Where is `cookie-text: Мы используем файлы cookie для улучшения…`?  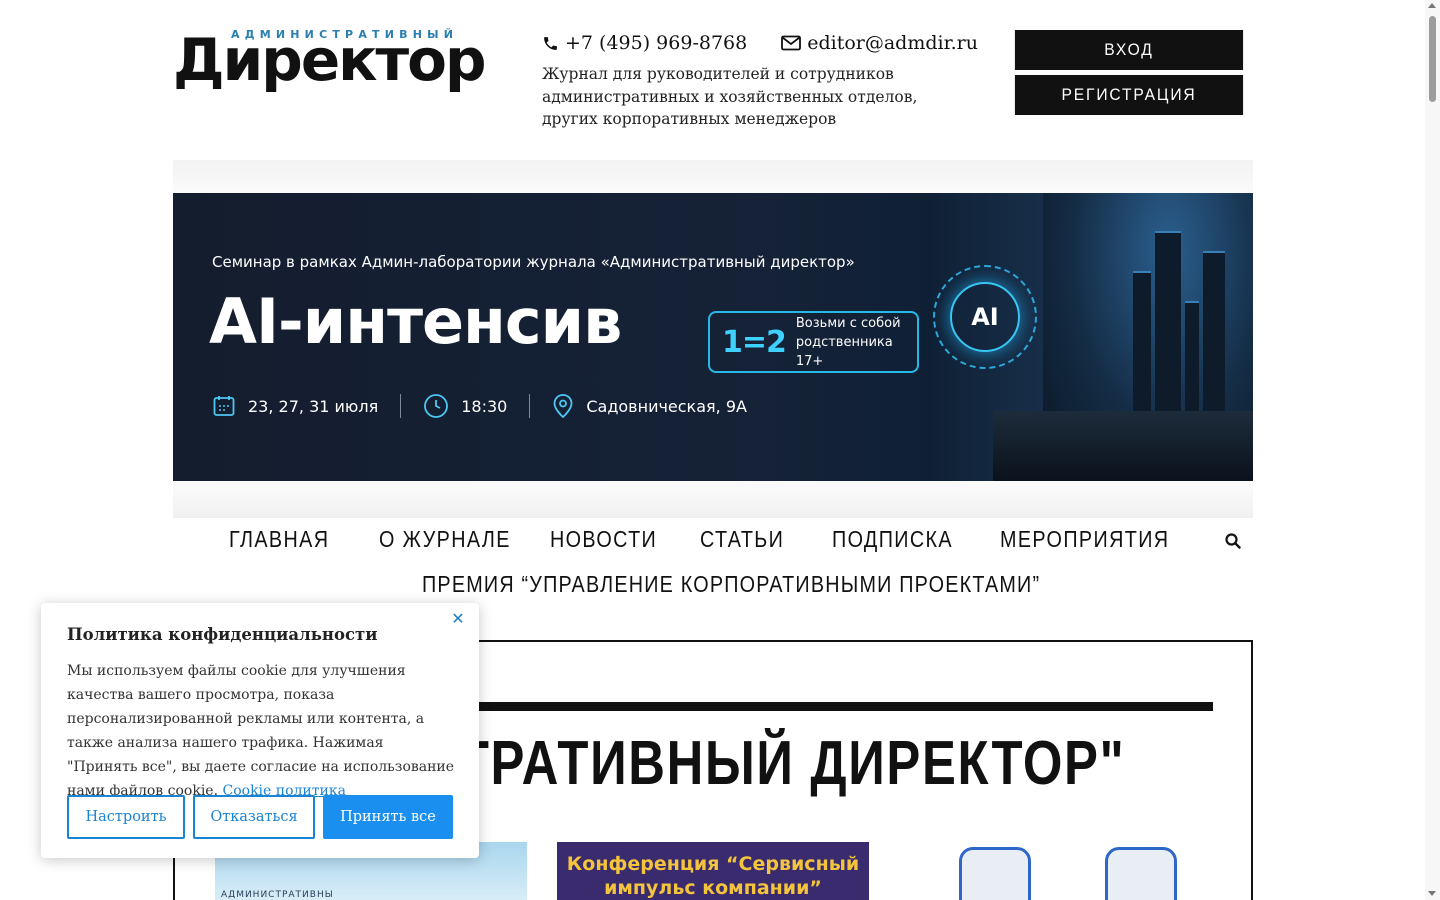
cookie-text: Мы используем файлы cookie для улучшения… is located at coordinates (262, 731).